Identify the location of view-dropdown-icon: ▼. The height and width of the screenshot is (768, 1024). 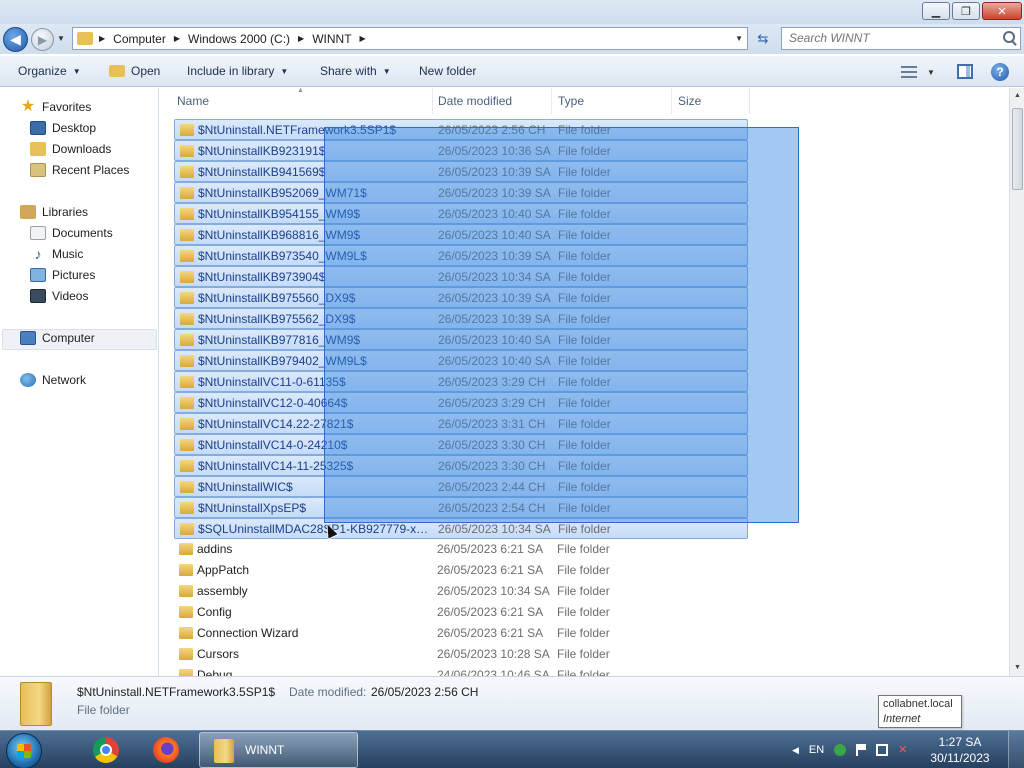
(931, 72).